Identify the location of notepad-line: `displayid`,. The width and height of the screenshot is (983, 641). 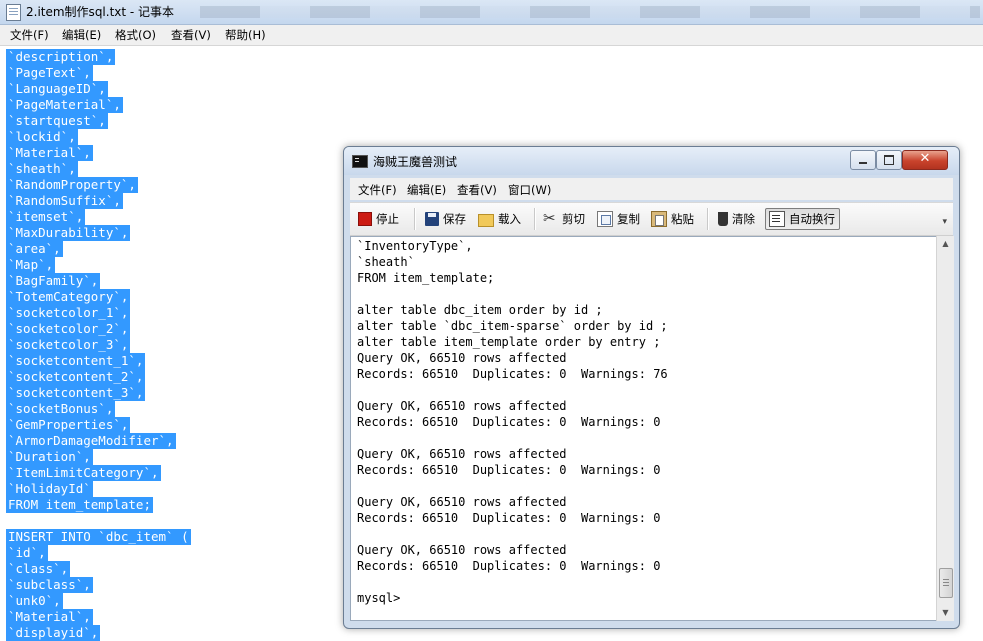
(53, 633).